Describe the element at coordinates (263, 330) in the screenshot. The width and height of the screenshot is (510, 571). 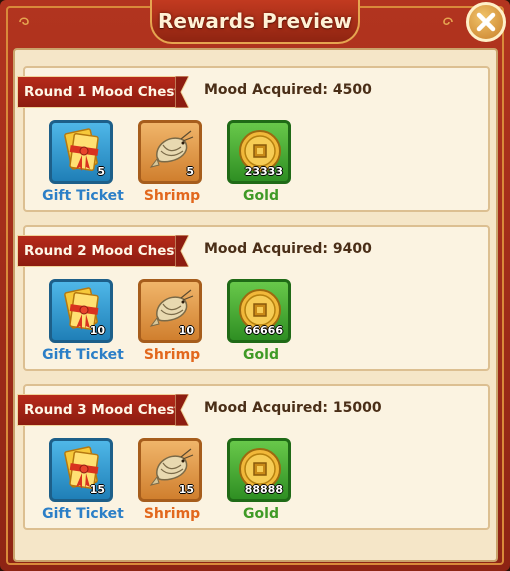
I see `reward-count: 66666` at that location.